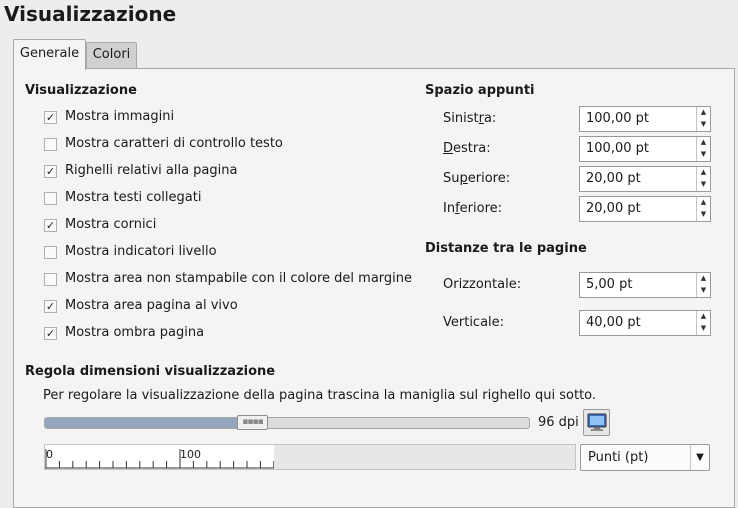 The width and height of the screenshot is (738, 508). Describe the element at coordinates (81, 90) in the screenshot. I see `display-section-heading: Visualizzazione` at that location.